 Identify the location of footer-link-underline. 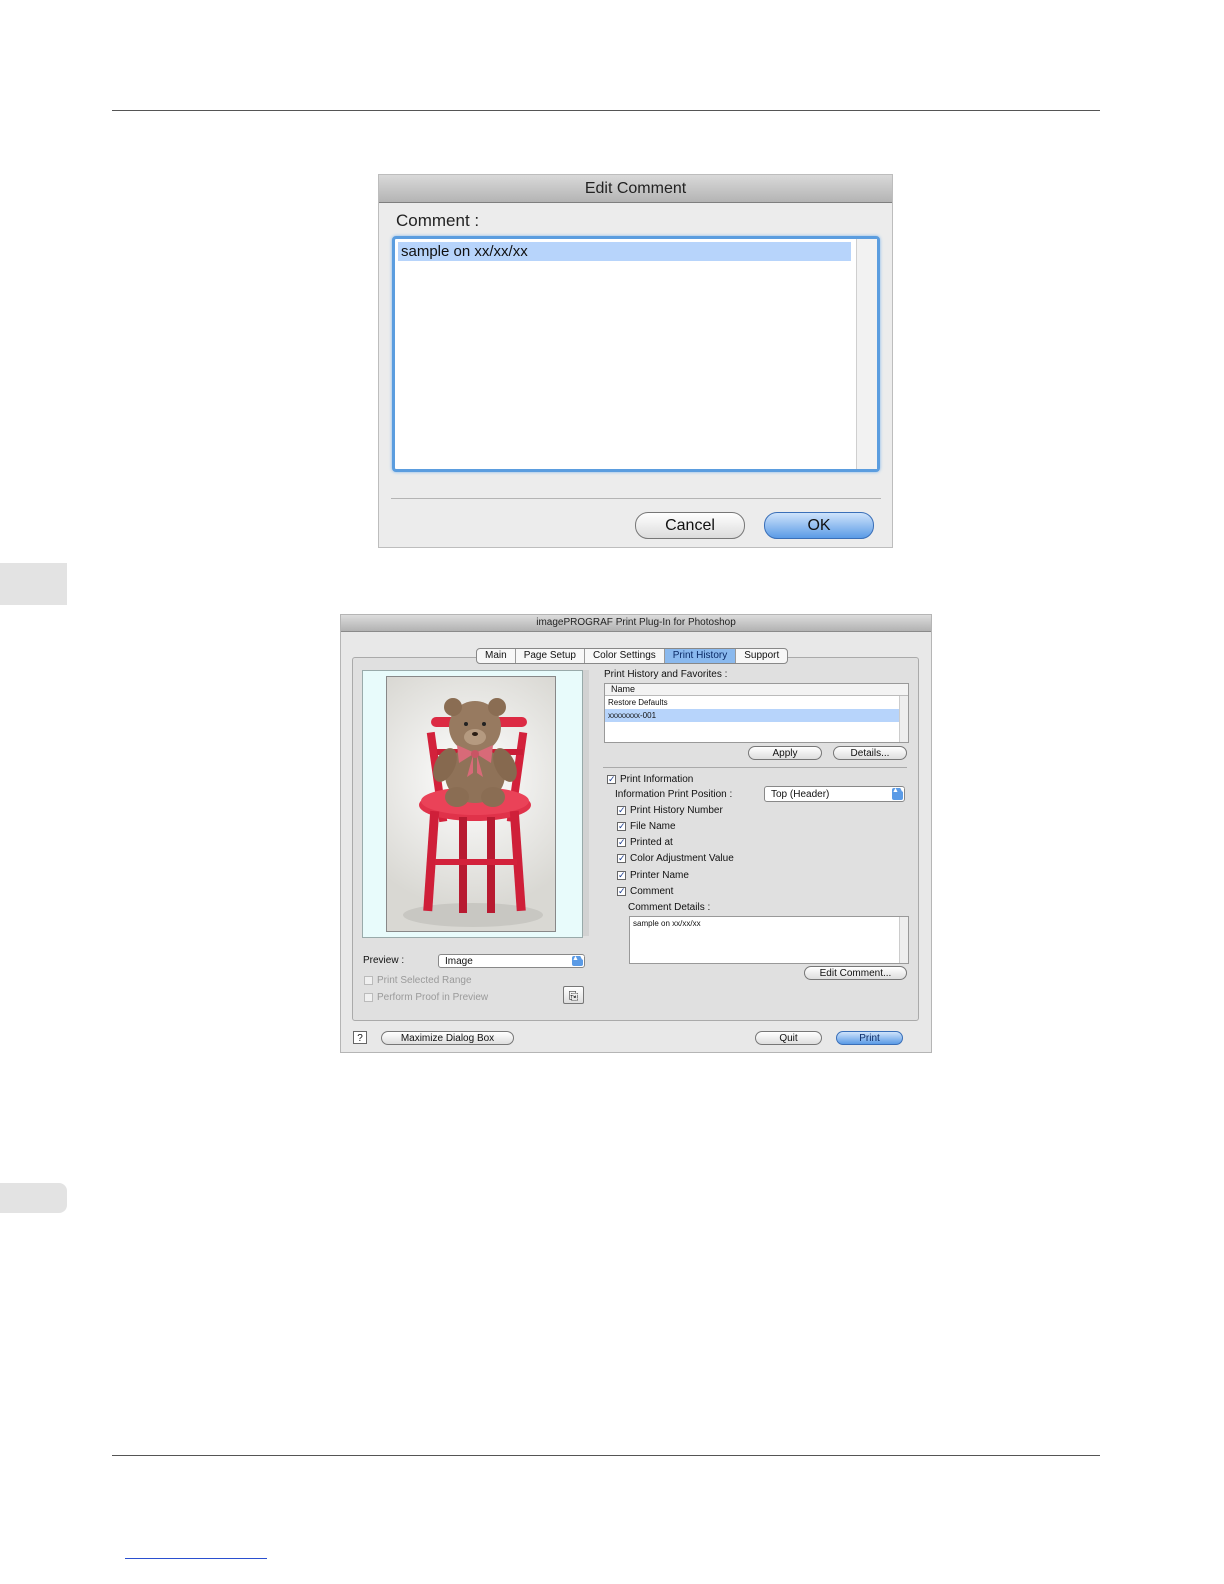
(196, 1558).